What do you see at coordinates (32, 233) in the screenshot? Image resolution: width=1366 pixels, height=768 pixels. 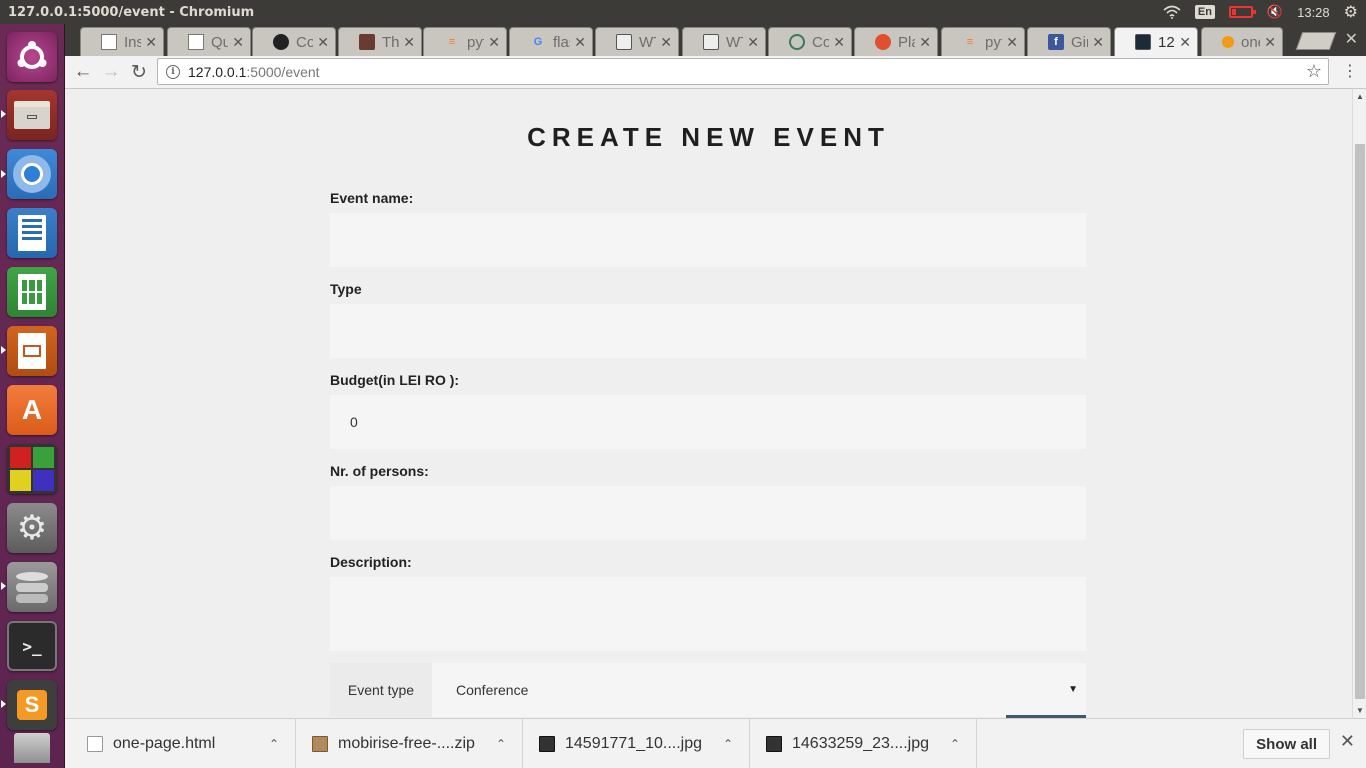 I see `libreoffice-writer-icon` at bounding box center [32, 233].